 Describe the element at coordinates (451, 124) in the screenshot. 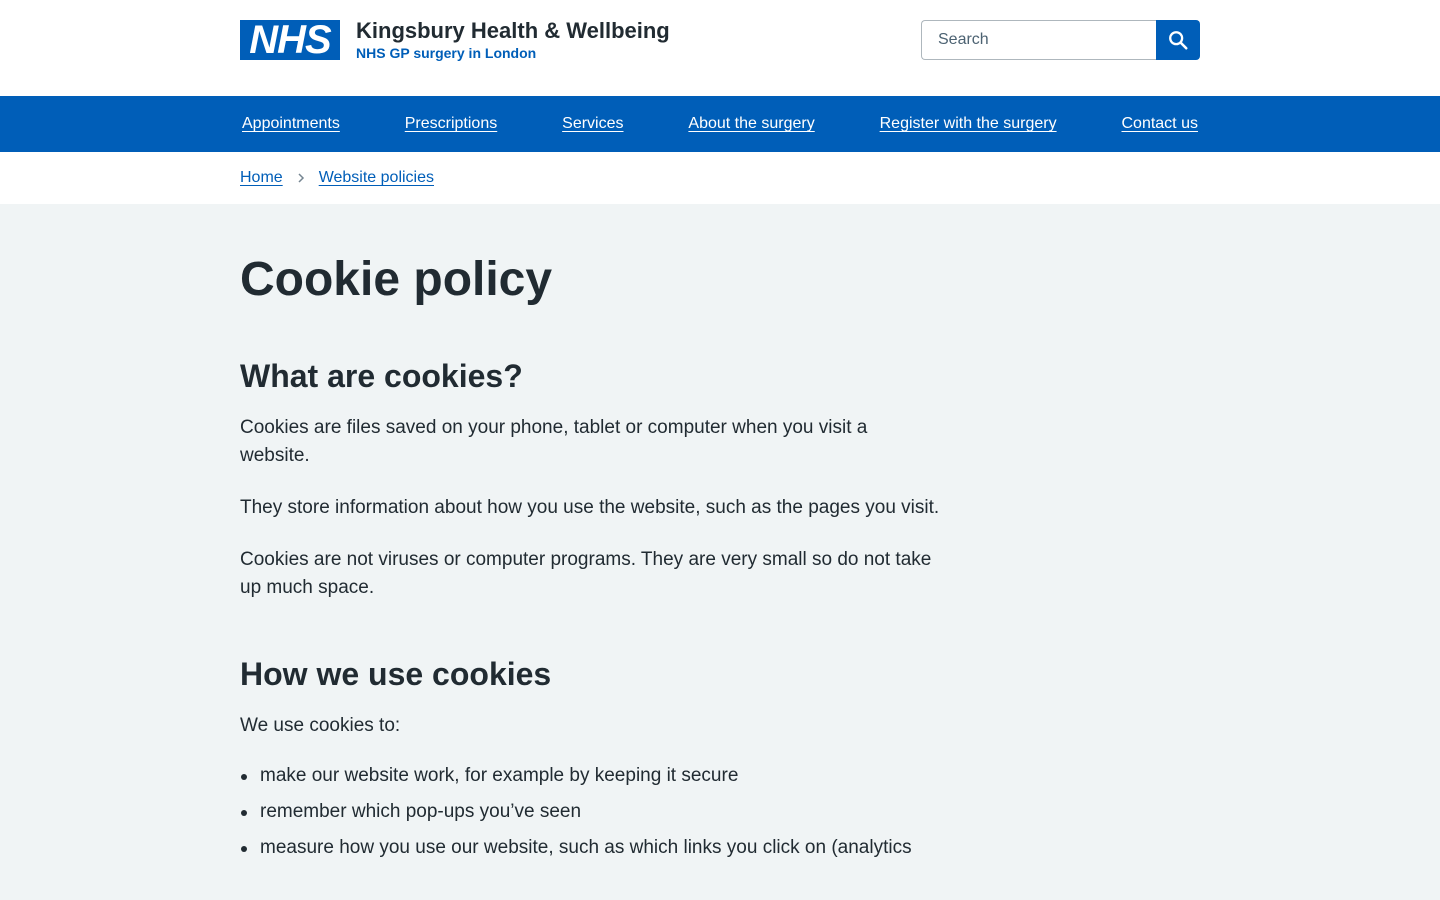

I see `nav-item-prescriptions: Prescriptions` at that location.